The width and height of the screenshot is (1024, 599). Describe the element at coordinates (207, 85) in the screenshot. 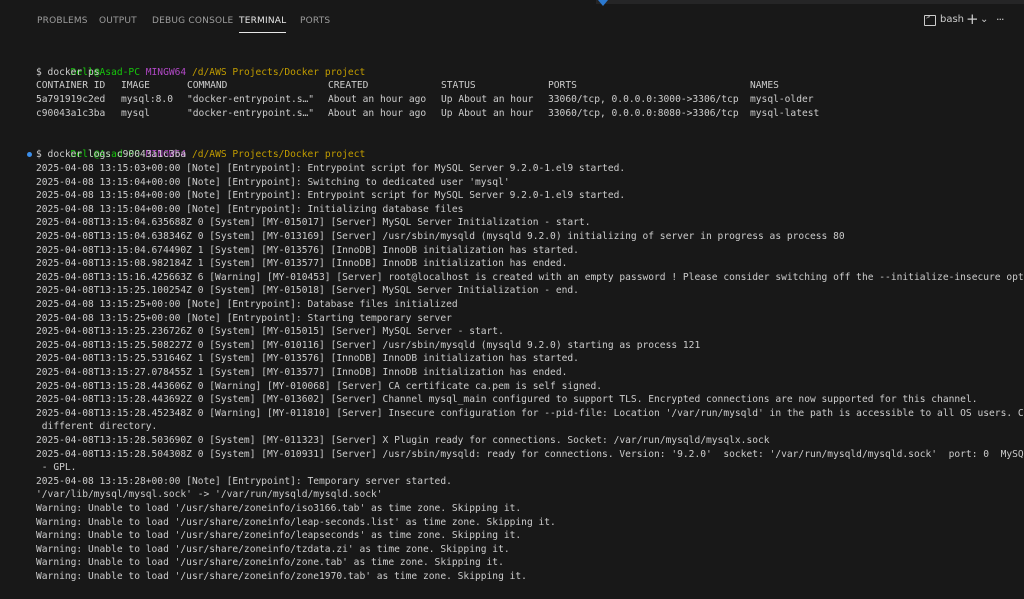

I see `ps-header-command: COMMAND` at that location.